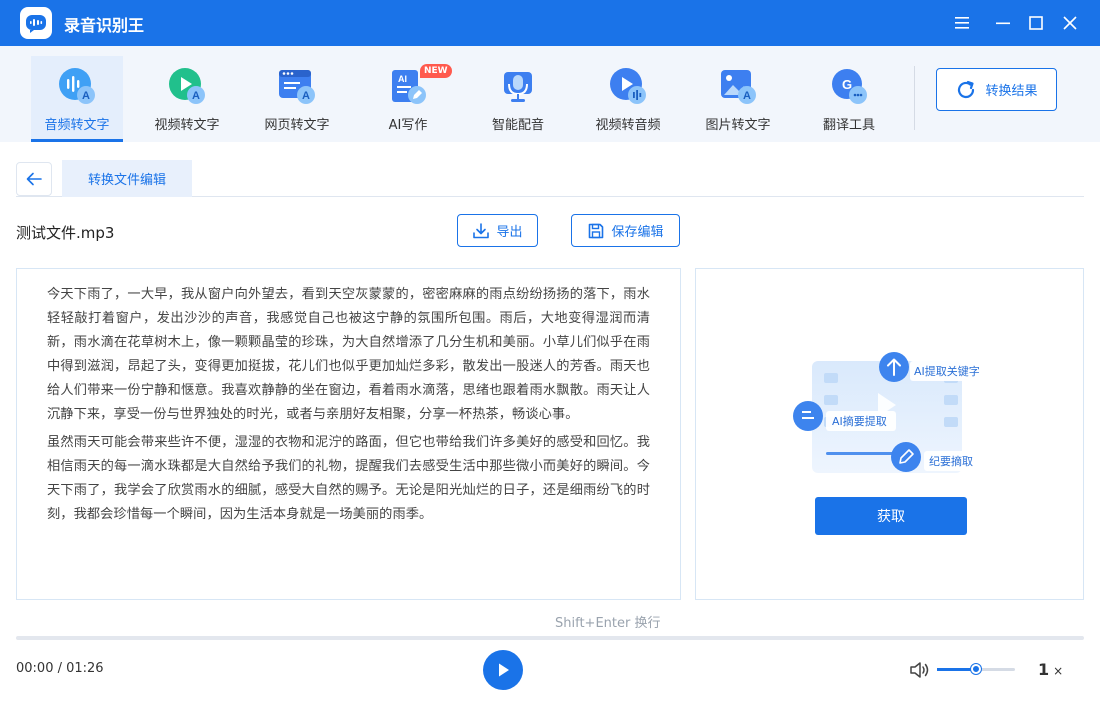 The image size is (1100, 720). What do you see at coordinates (848, 125) in the screenshot?
I see `tool-label: 翻译工具` at bounding box center [848, 125].